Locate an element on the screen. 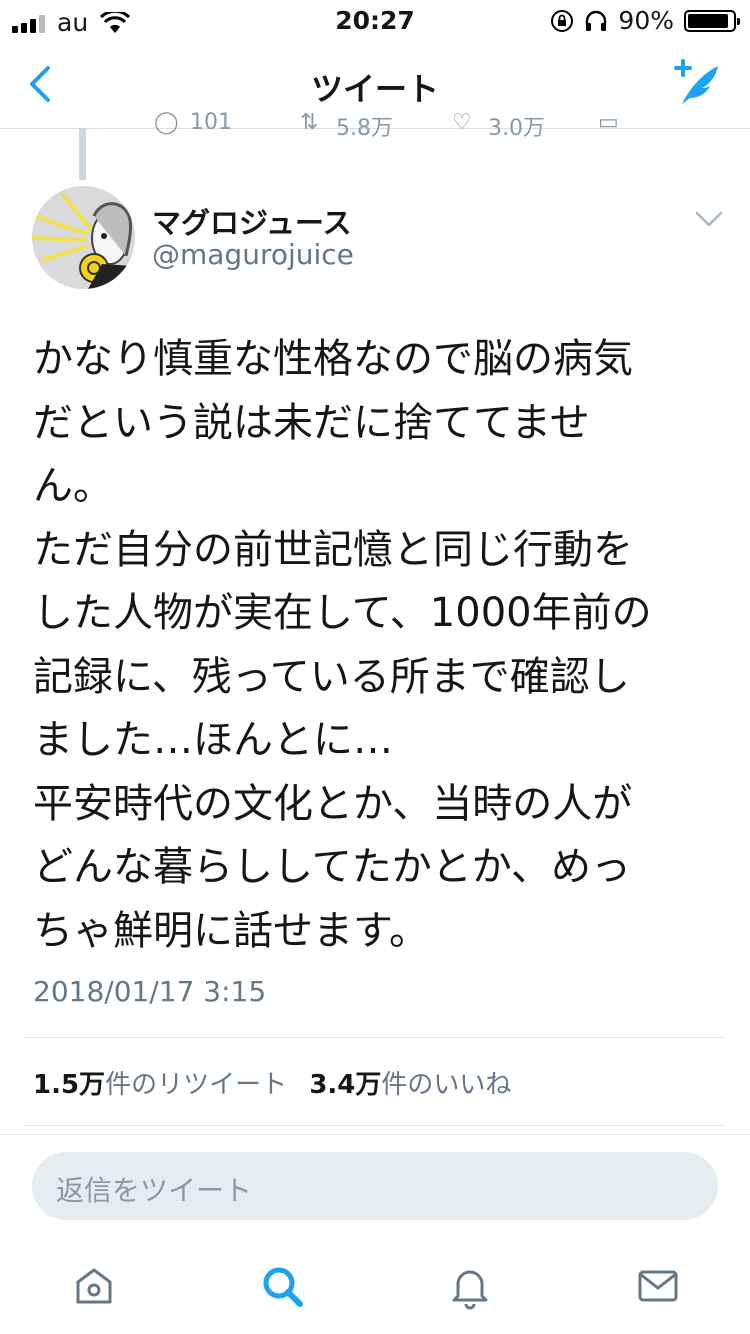 Image resolution: width=750 pixels, height=1334 pixels. messages-icon is located at coordinates (658, 1286).